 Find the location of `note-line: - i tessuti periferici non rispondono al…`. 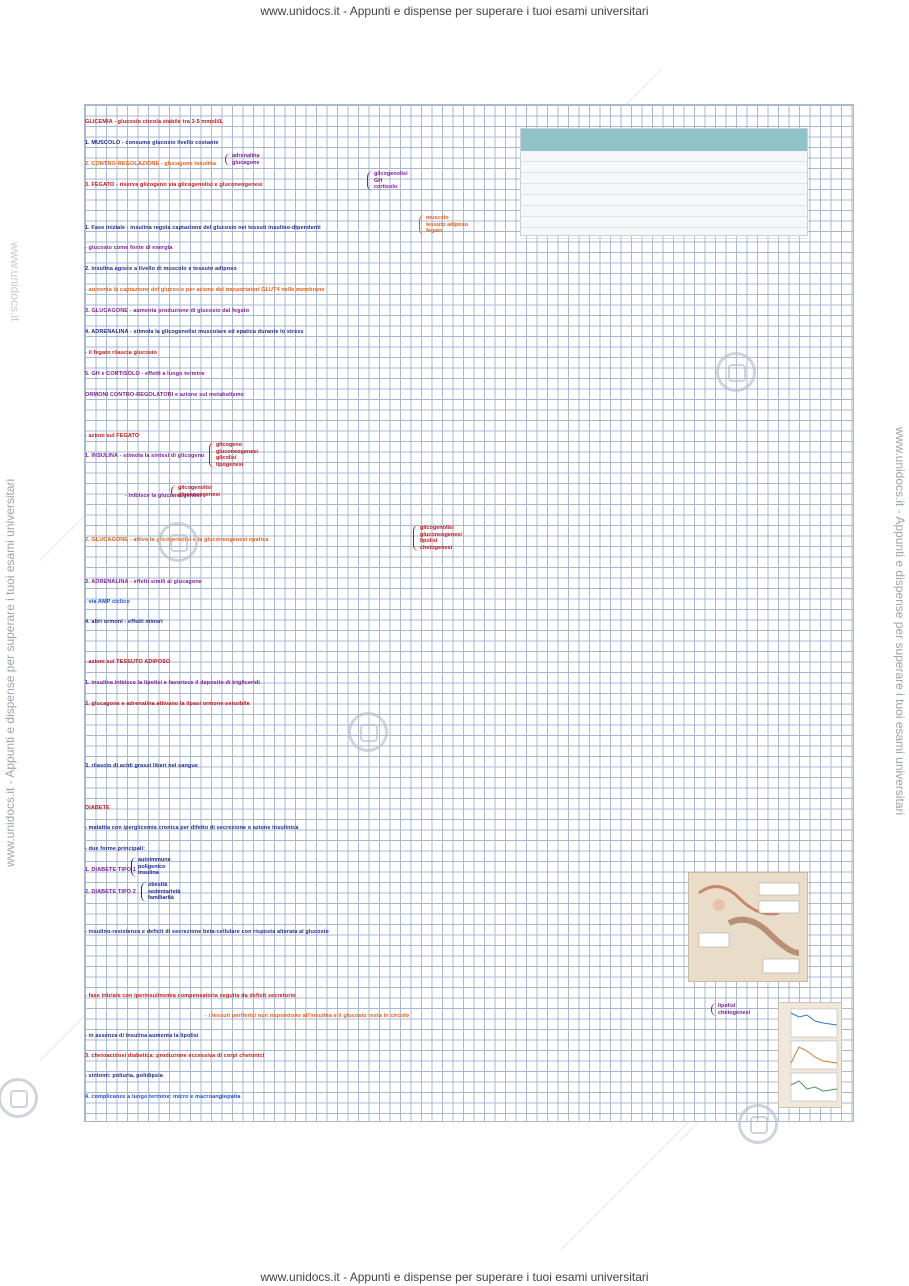

note-line: - i tessuti periferici non rispondono al… is located at coordinates (307, 1016).